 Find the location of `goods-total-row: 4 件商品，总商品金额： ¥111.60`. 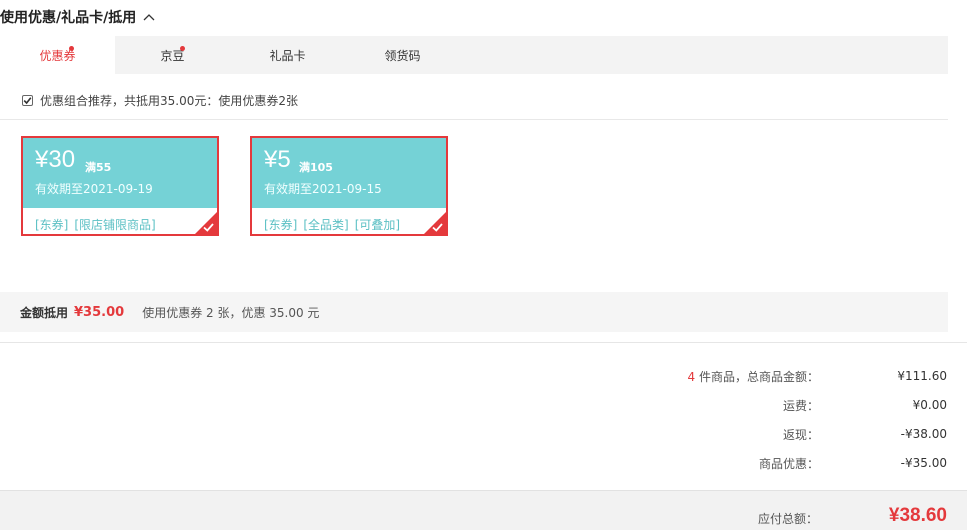

goods-total-row: 4 件商品，总商品金额： ¥111.60 is located at coordinates (747, 376).